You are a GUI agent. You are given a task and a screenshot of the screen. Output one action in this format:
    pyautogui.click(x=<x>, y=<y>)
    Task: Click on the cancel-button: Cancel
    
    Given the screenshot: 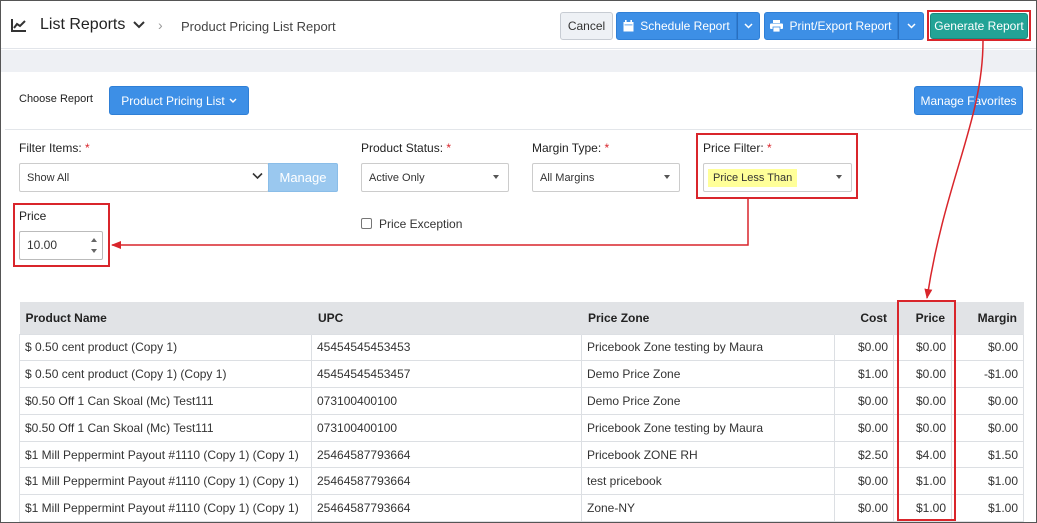 What is the action you would take?
    pyautogui.click(x=586, y=26)
    